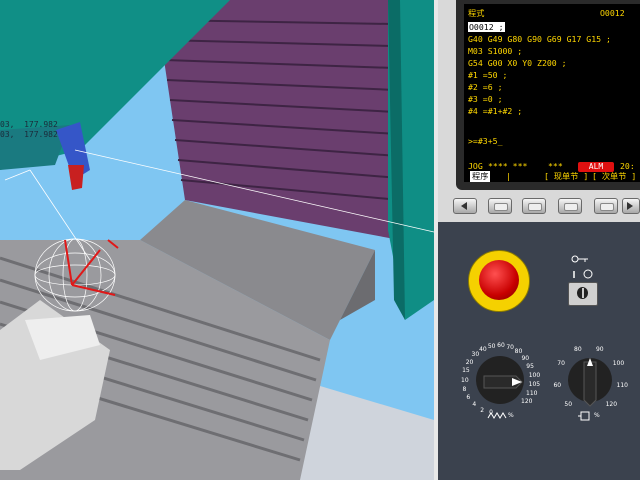  What do you see at coordinates (611, 404) in the screenshot?
I see `spindle-tick-label: 120` at bounding box center [611, 404].